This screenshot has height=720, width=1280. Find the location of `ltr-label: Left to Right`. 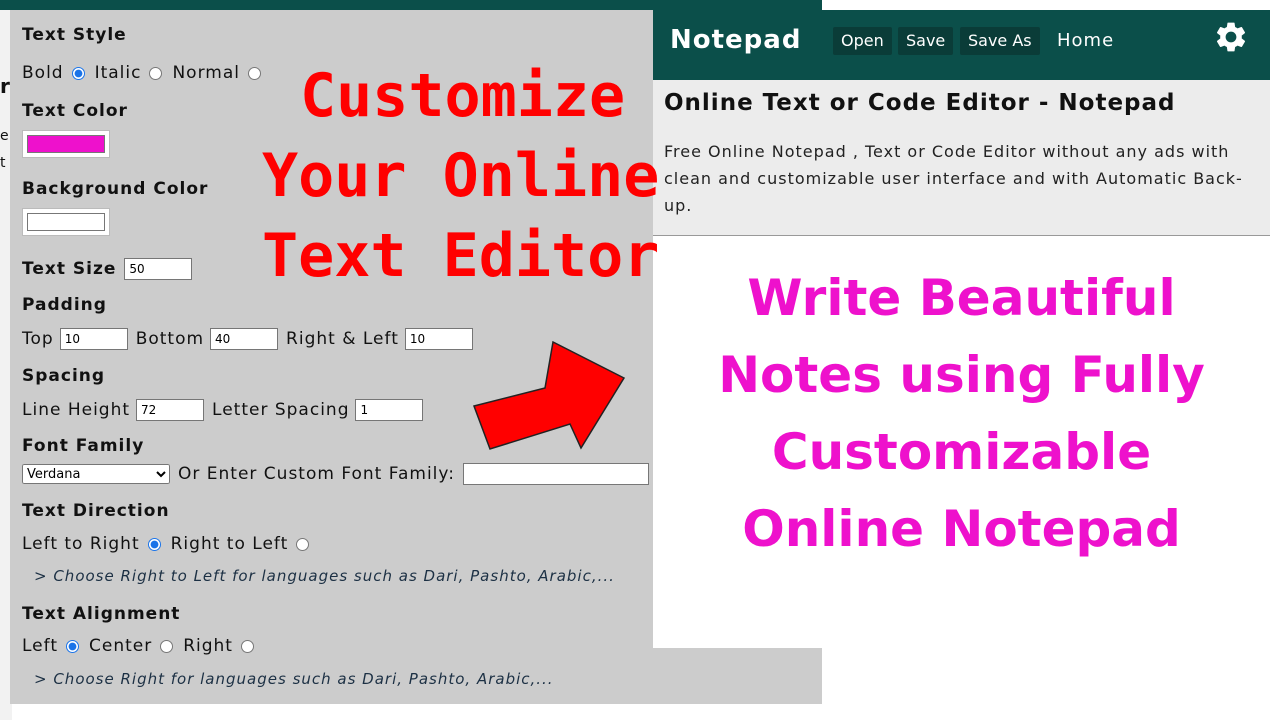

ltr-label: Left to Right is located at coordinates (81, 544).